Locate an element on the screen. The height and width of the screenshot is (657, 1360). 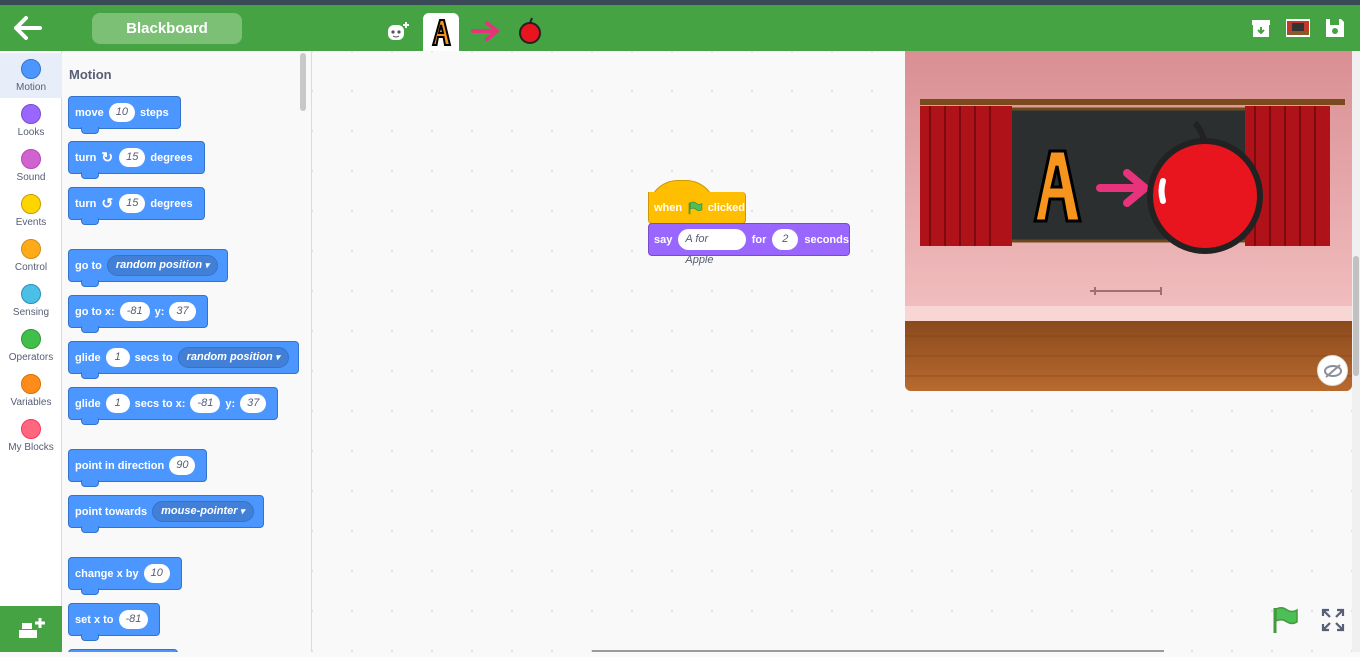
eye-slash-icon is located at coordinates (1332, 370).